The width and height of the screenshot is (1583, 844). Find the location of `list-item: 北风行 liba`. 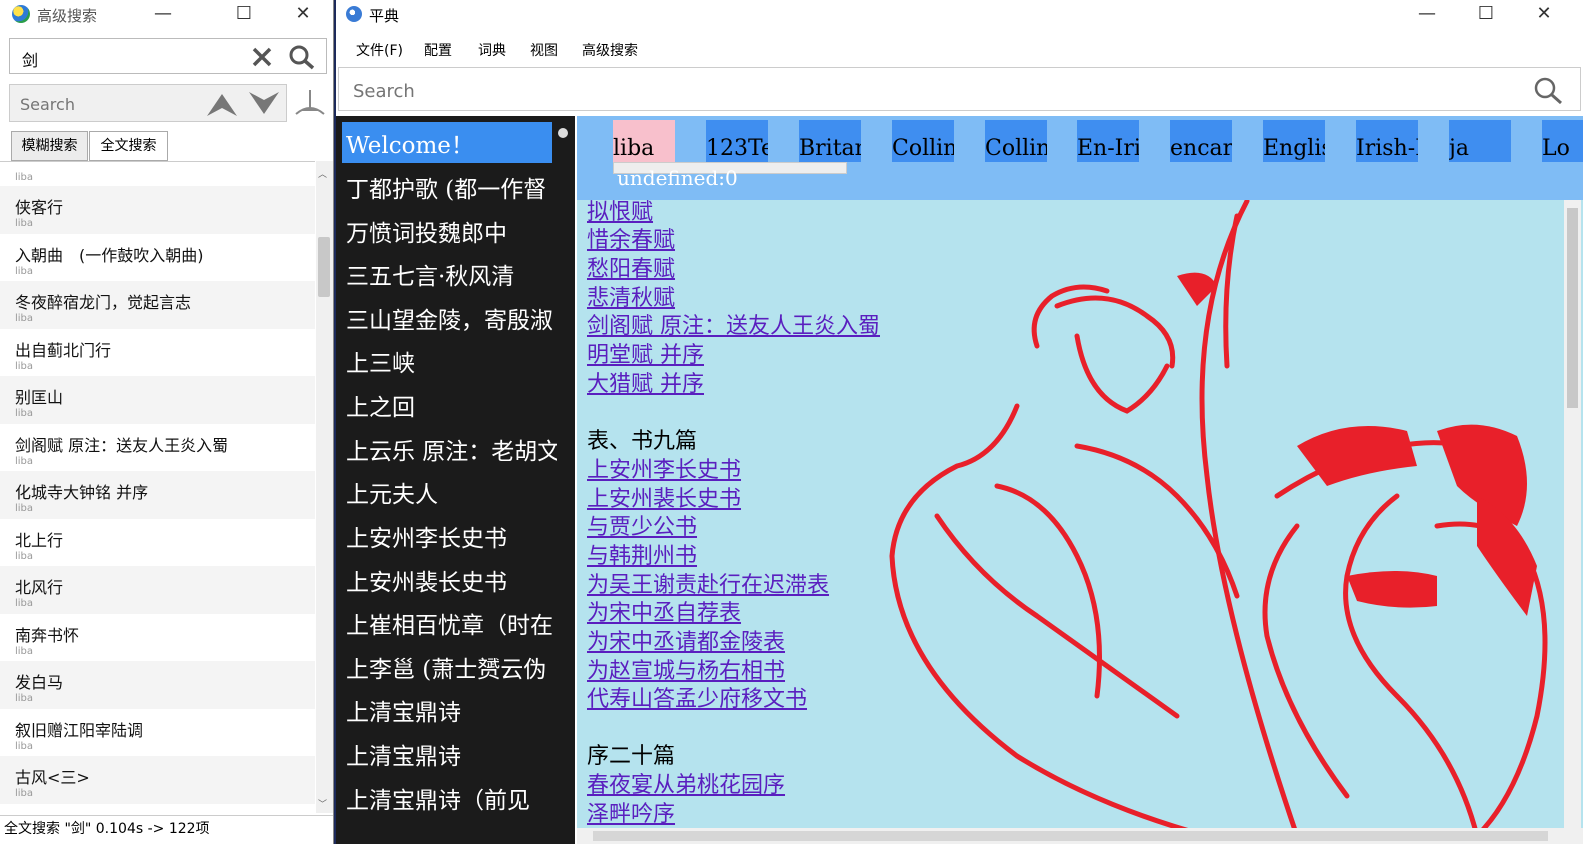

list-item: 北风行 liba is located at coordinates (157, 590).